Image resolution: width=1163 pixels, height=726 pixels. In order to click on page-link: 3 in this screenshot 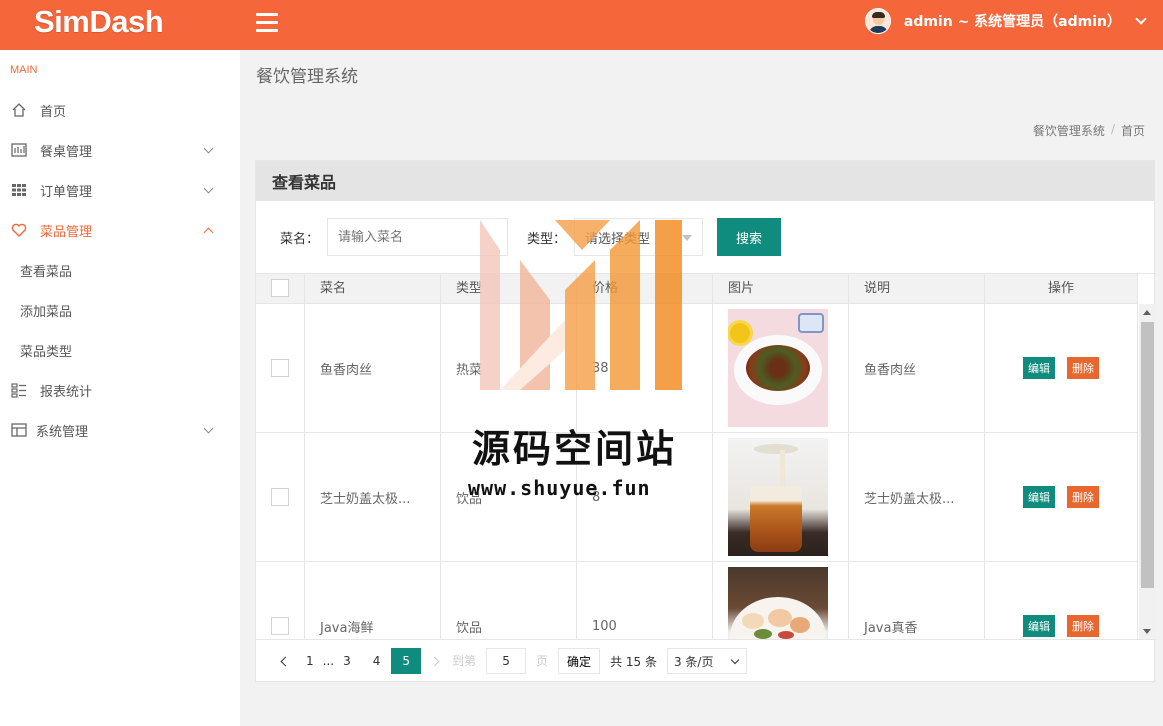, I will do `click(347, 661)`.